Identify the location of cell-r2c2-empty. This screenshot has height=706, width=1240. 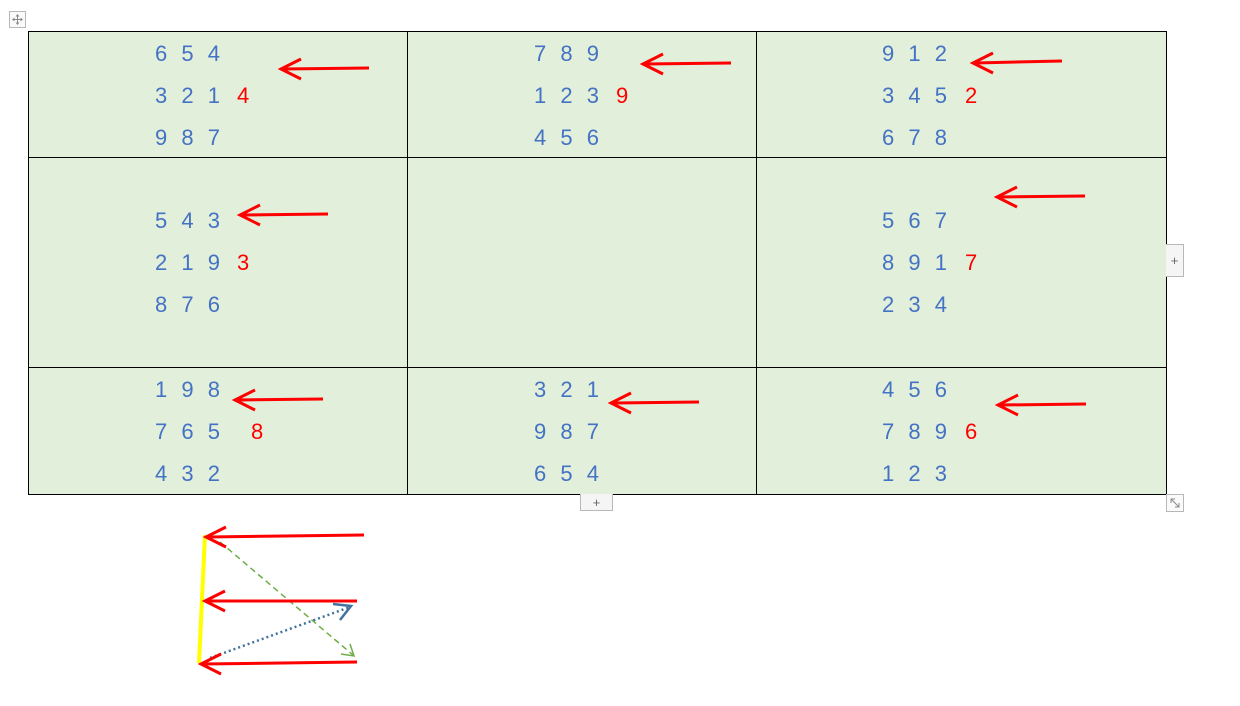
(582, 262).